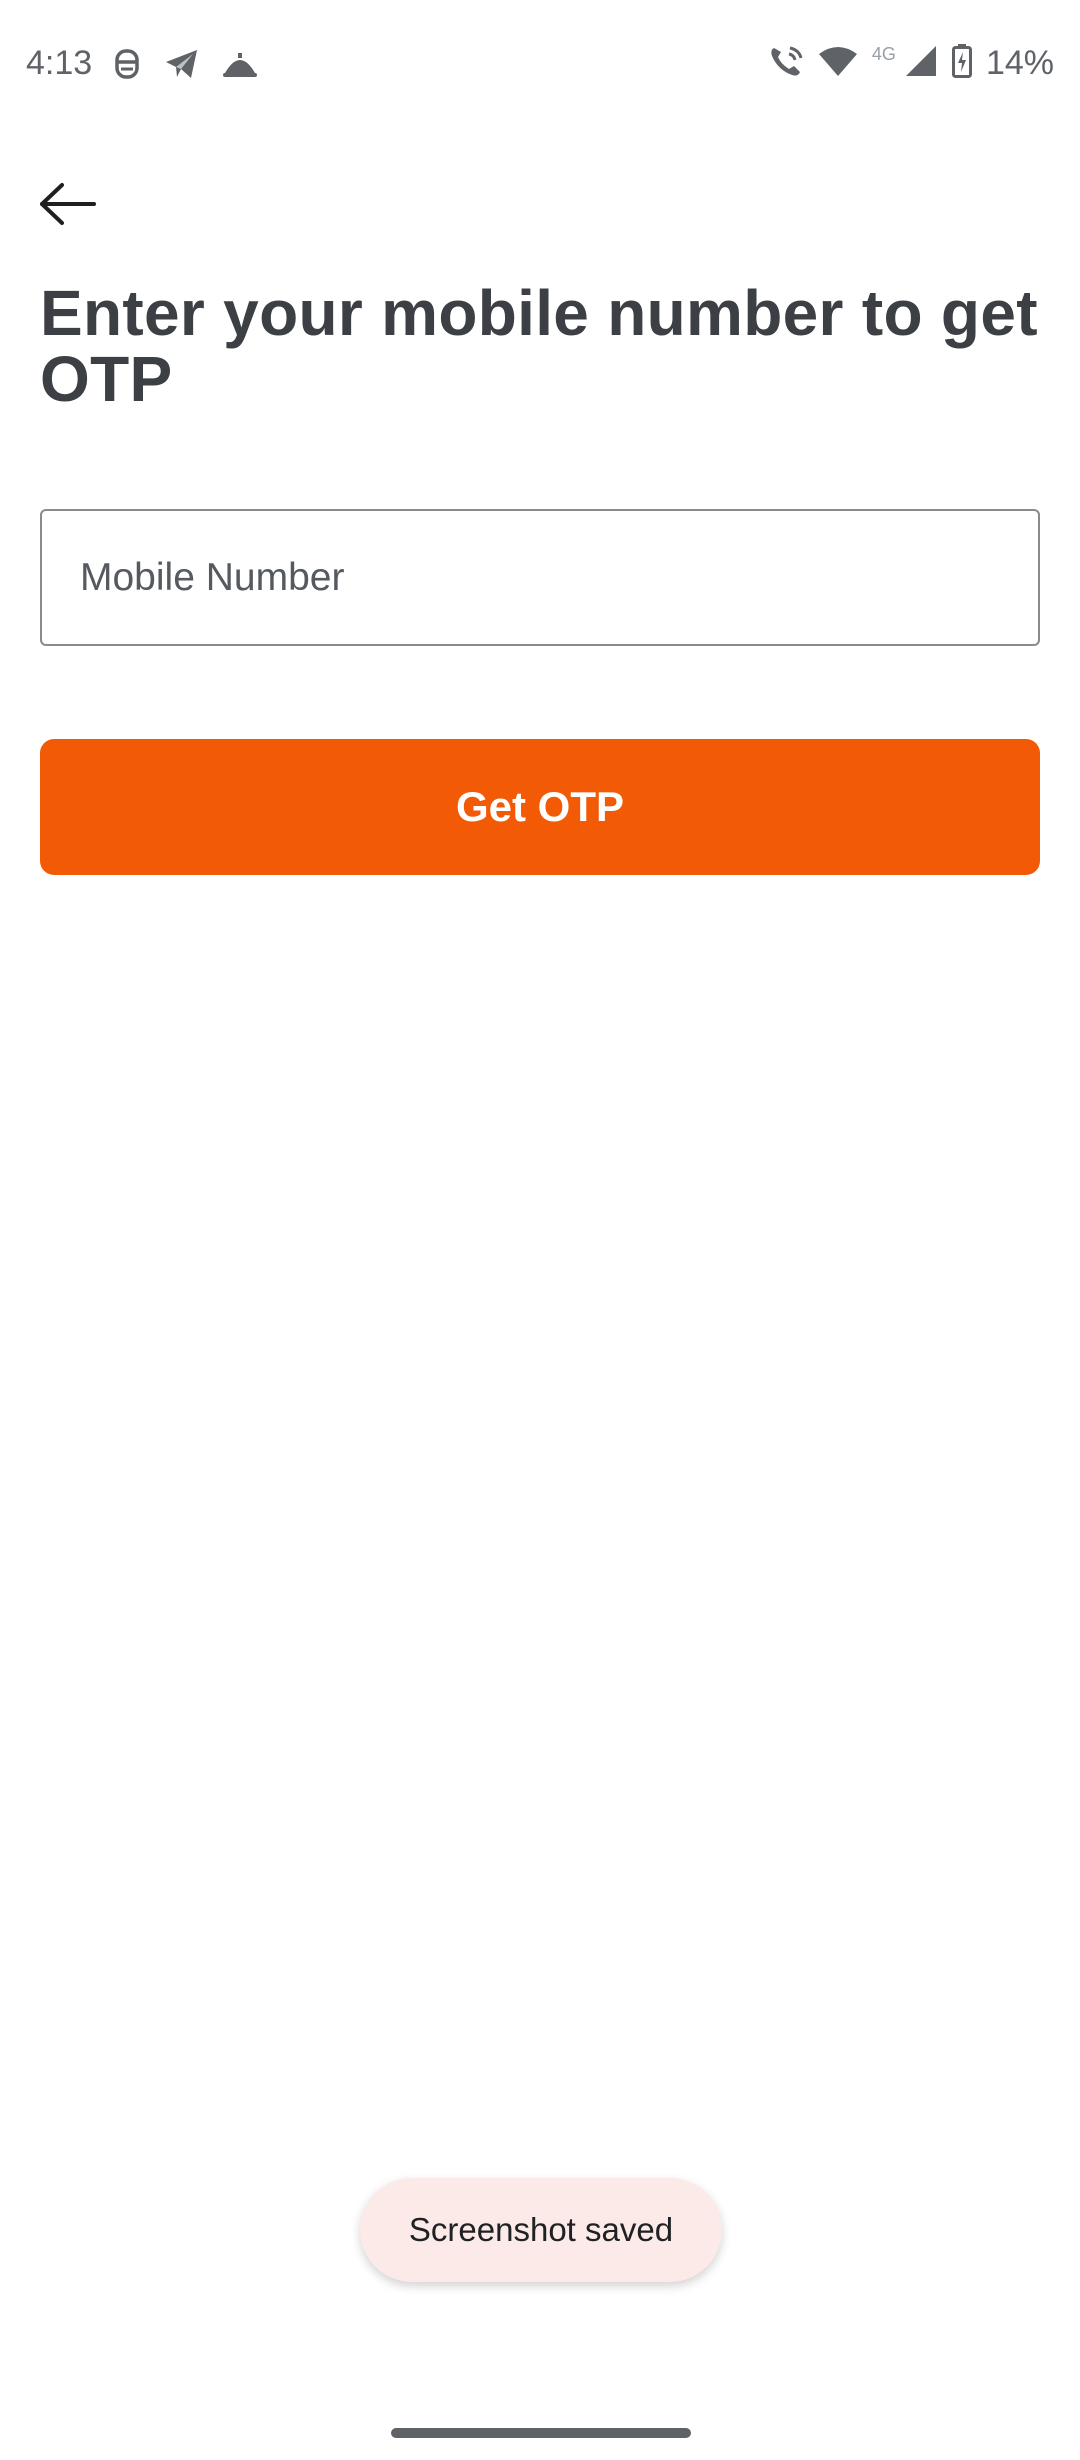 This screenshot has width=1080, height=2460. What do you see at coordinates (127, 66) in the screenshot?
I see `notification-app-icon` at bounding box center [127, 66].